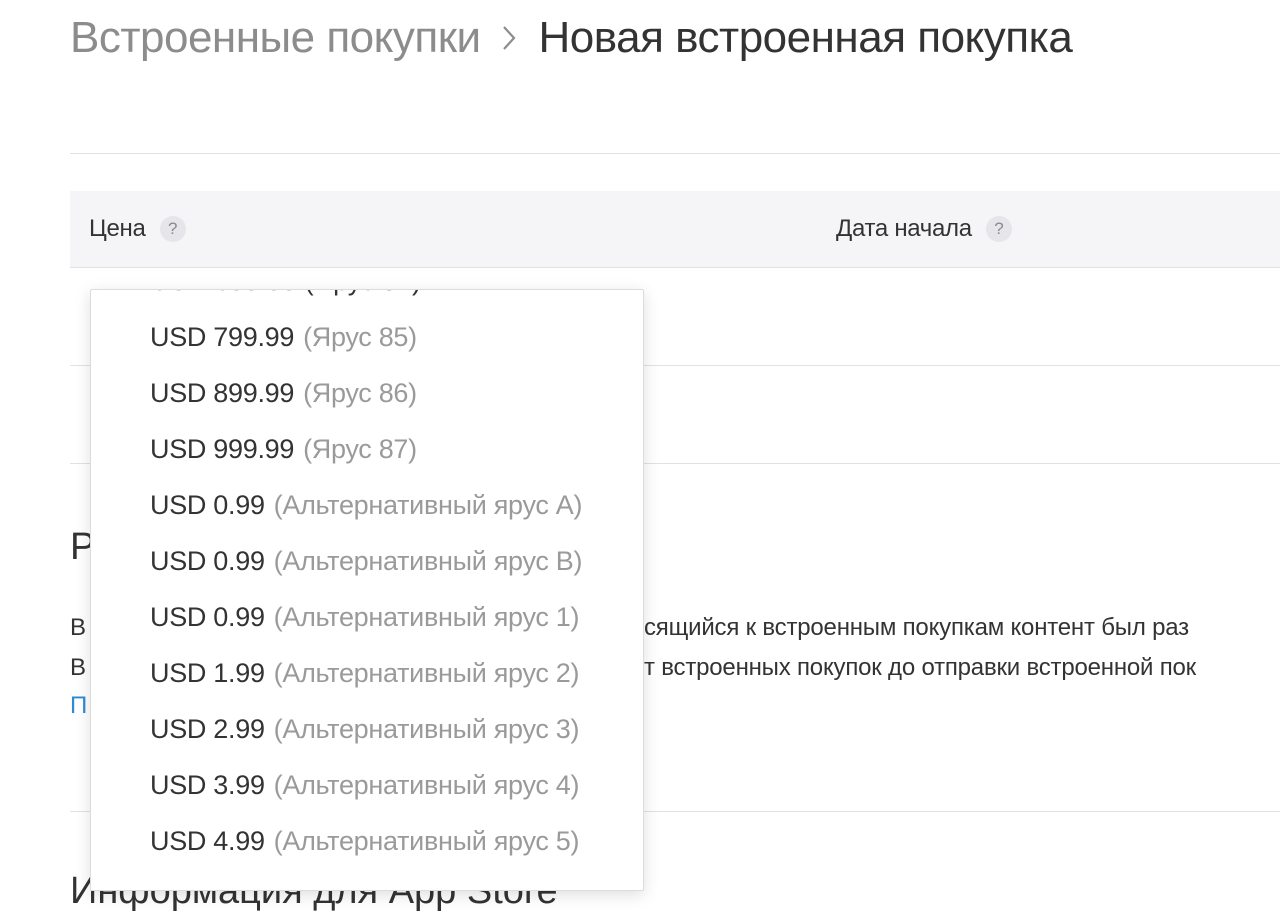  What do you see at coordinates (222, 392) in the screenshot?
I see `price-option-price: USD 899.99` at bounding box center [222, 392].